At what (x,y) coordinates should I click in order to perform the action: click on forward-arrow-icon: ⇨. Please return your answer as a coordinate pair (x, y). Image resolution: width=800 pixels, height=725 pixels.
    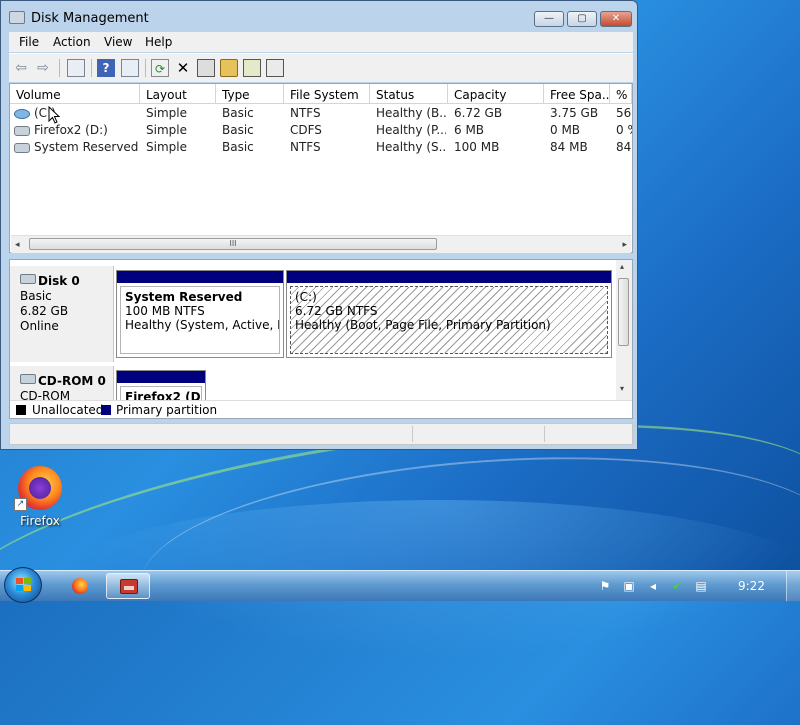
    Looking at the image, I should click on (43, 68).